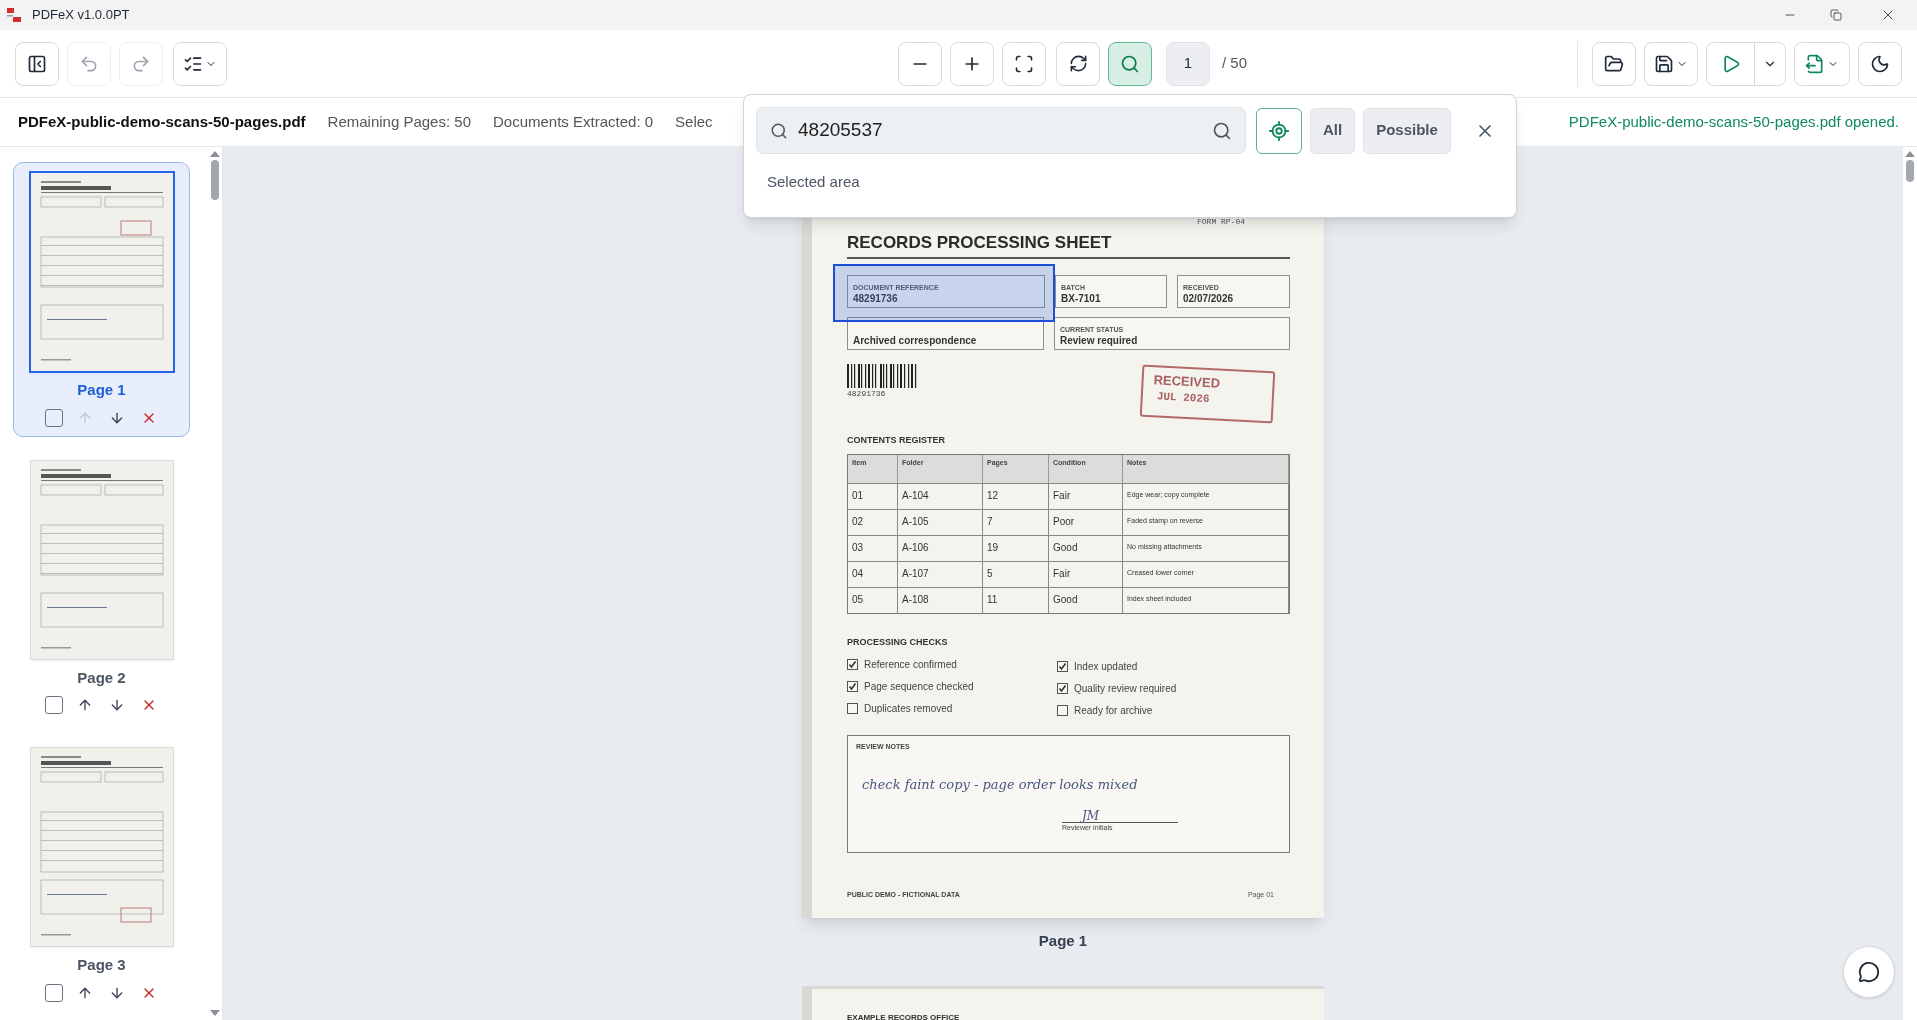 This screenshot has width=1917, height=1020. What do you see at coordinates (867, 394) in the screenshot?
I see `barcode-number: 48291736` at bounding box center [867, 394].